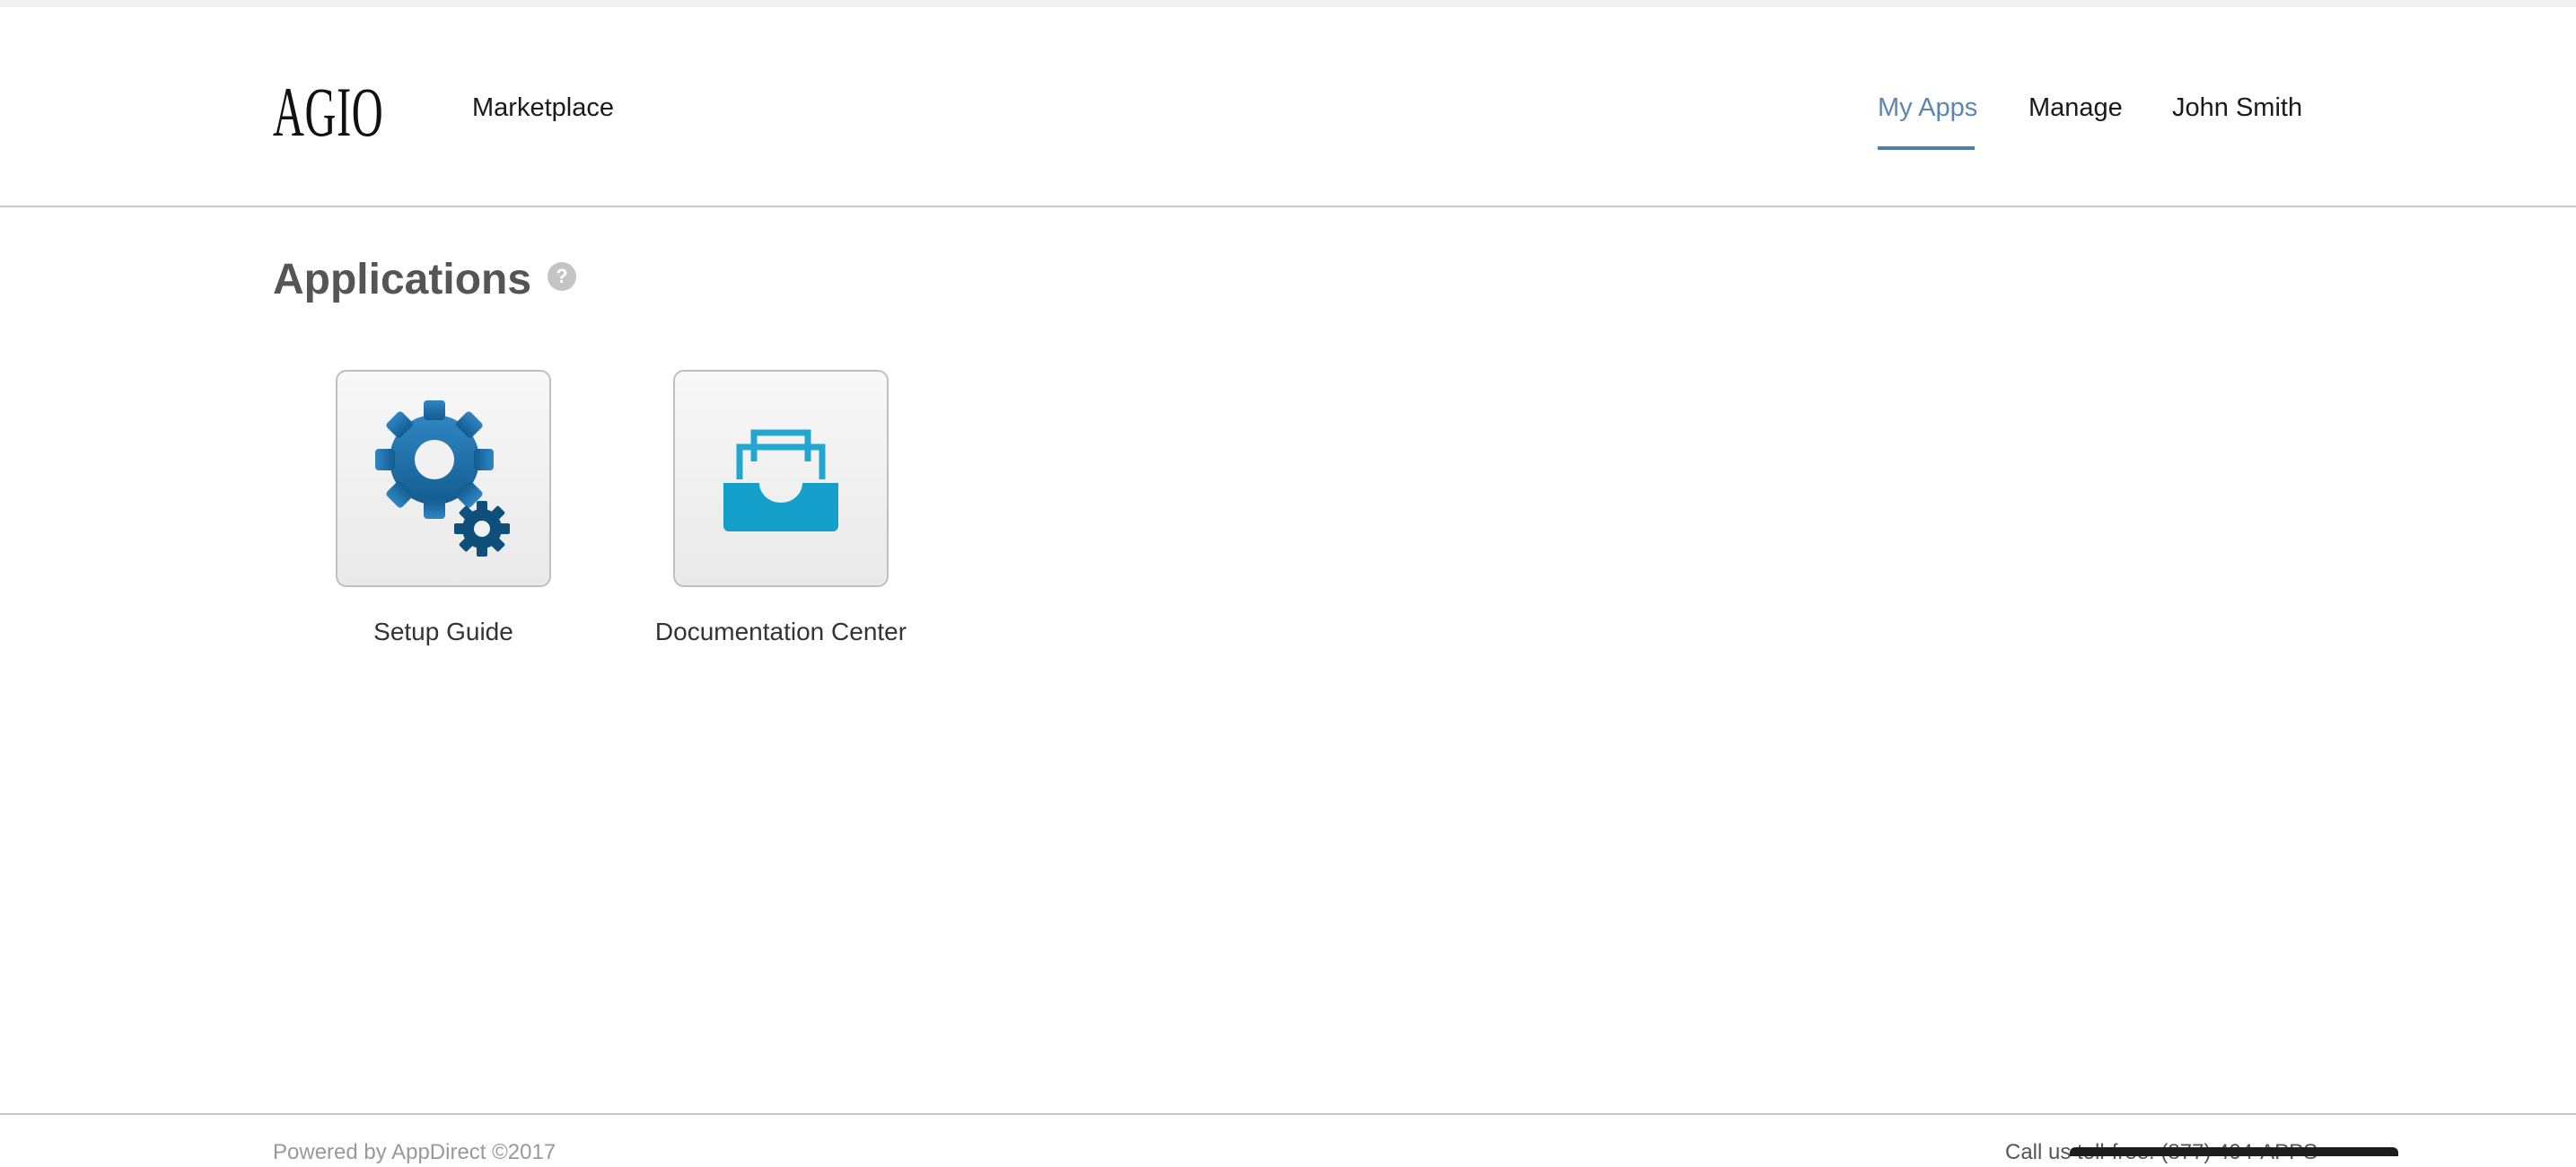 The height and width of the screenshot is (1167, 2576). What do you see at coordinates (1288, 4) in the screenshot?
I see `top-strip` at bounding box center [1288, 4].